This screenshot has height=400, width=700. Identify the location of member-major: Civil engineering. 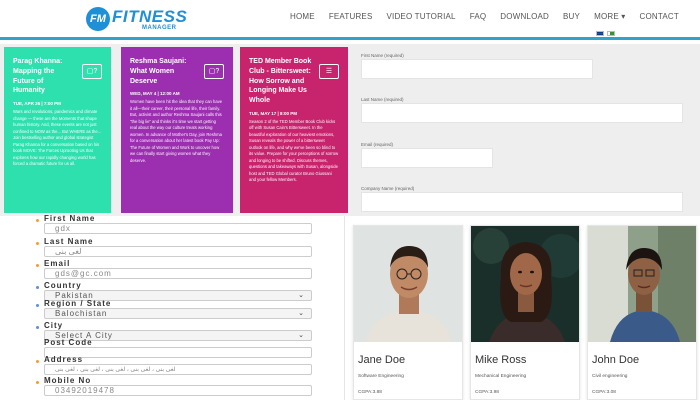
(610, 376).